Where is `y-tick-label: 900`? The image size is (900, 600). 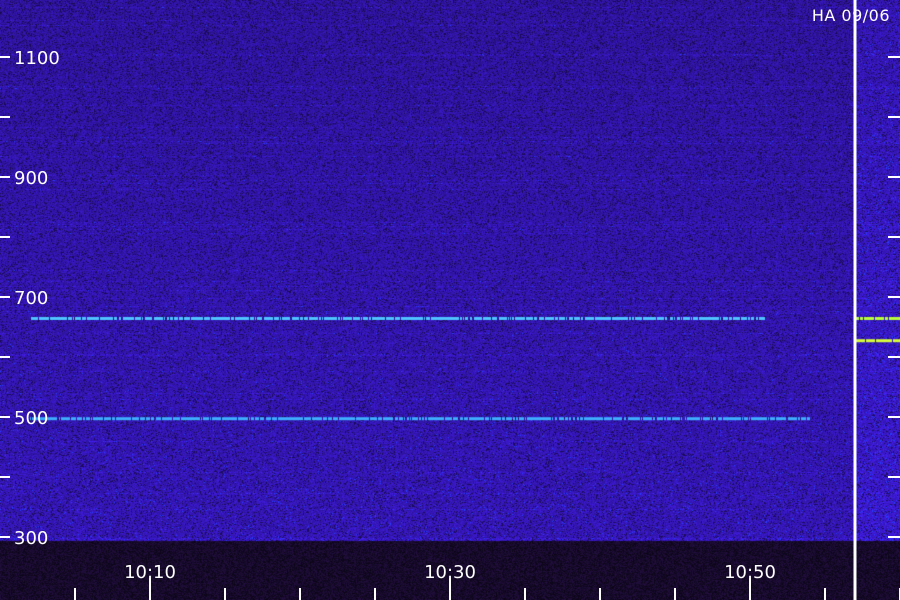 y-tick-label: 900 is located at coordinates (31, 178).